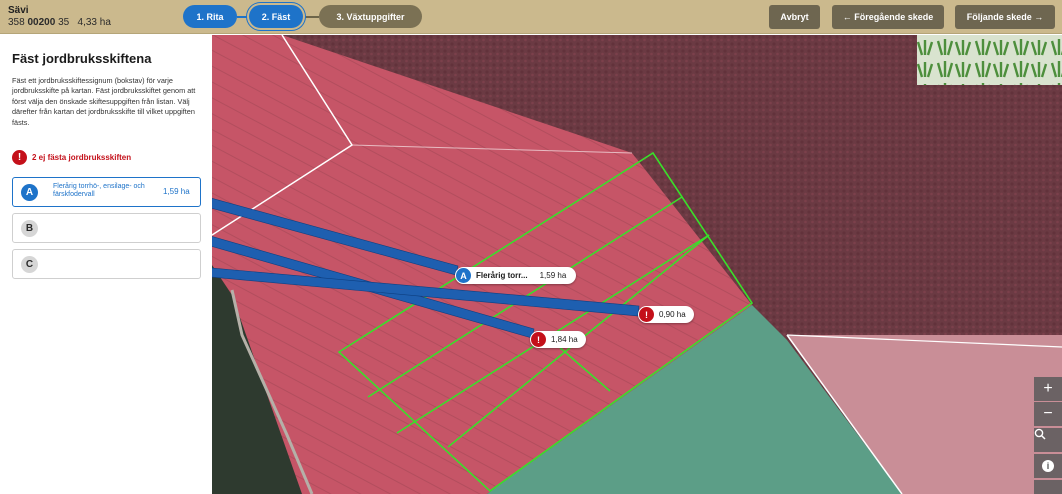 The height and width of the screenshot is (494, 1062). Describe the element at coordinates (1005, 17) in the screenshot. I see `next-step-button: Följande skede →` at that location.